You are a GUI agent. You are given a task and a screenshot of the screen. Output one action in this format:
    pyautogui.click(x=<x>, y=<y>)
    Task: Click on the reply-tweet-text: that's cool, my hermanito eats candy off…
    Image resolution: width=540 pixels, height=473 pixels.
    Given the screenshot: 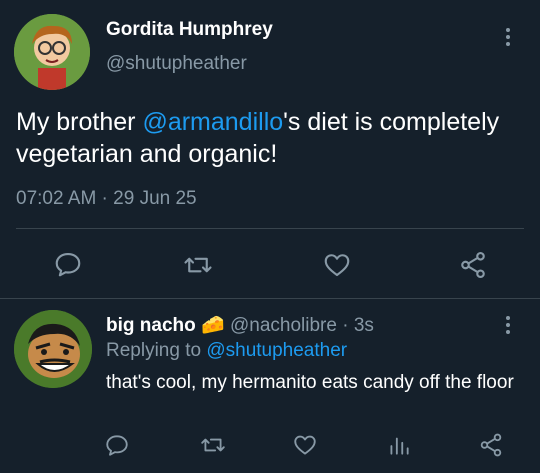 What is the action you would take?
    pyautogui.click(x=310, y=382)
    